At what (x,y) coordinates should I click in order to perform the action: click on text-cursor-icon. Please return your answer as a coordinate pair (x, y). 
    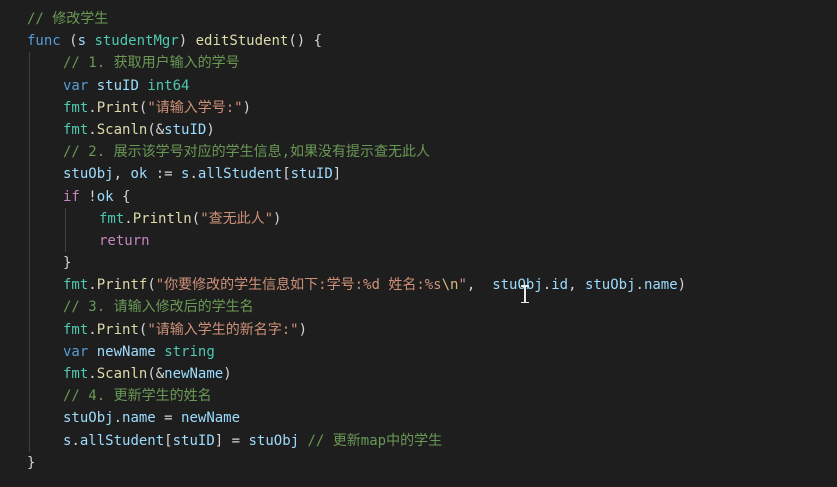
    Looking at the image, I should click on (525, 294).